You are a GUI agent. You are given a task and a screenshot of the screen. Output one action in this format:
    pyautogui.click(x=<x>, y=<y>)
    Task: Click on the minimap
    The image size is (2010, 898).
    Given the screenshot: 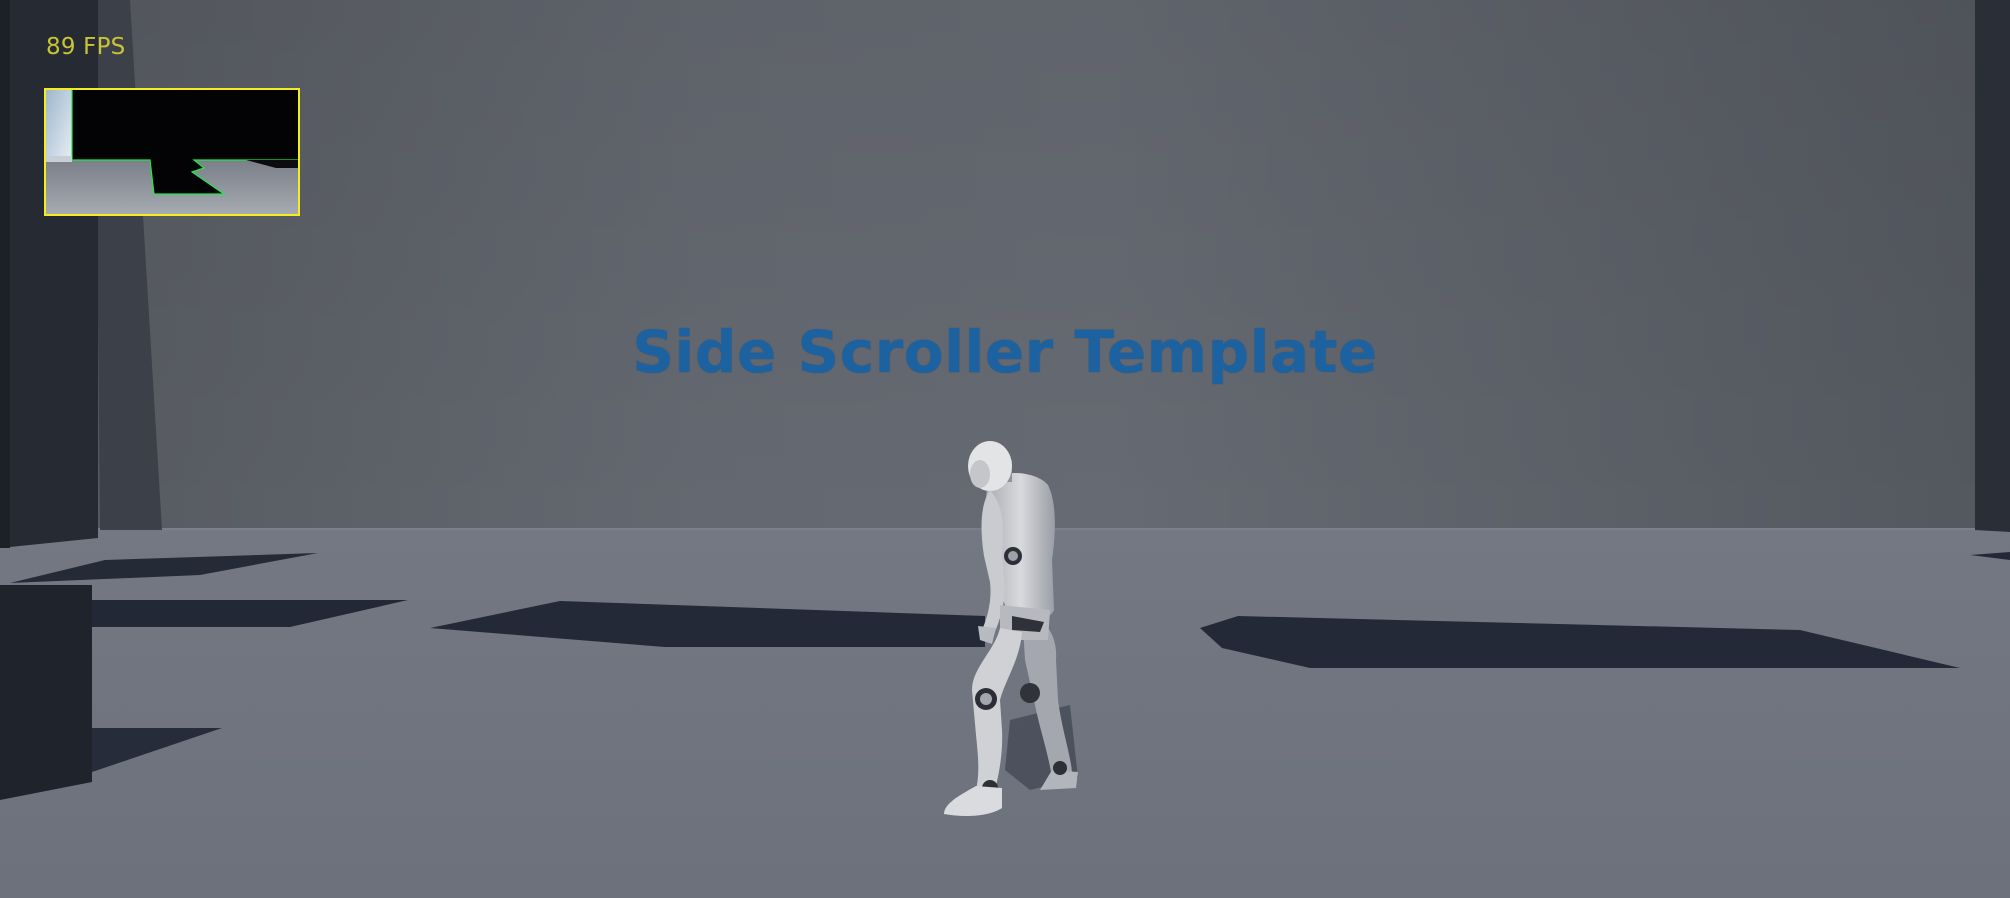 What is the action you would take?
    pyautogui.click(x=172, y=152)
    